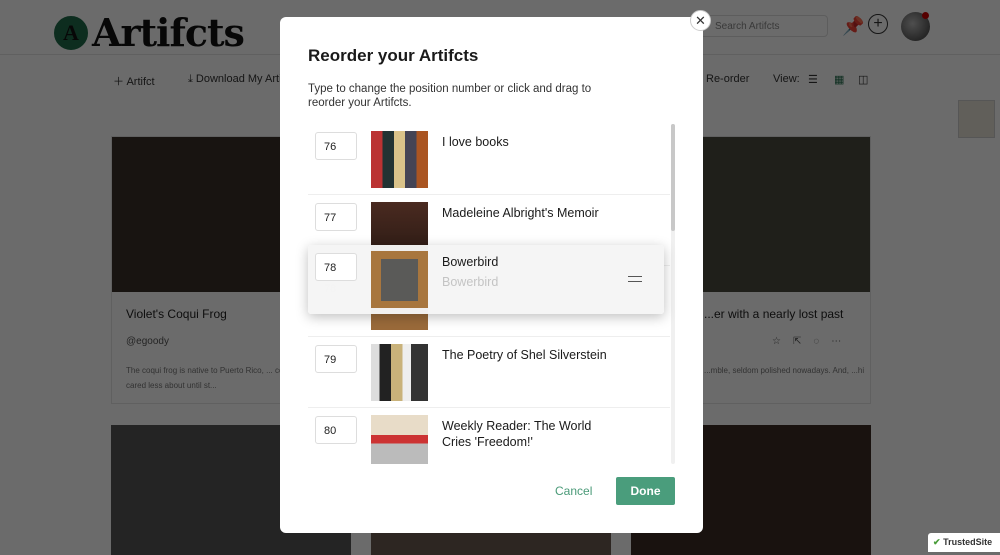 The width and height of the screenshot is (1000, 555). I want to click on gift-icon, so click(976, 119).